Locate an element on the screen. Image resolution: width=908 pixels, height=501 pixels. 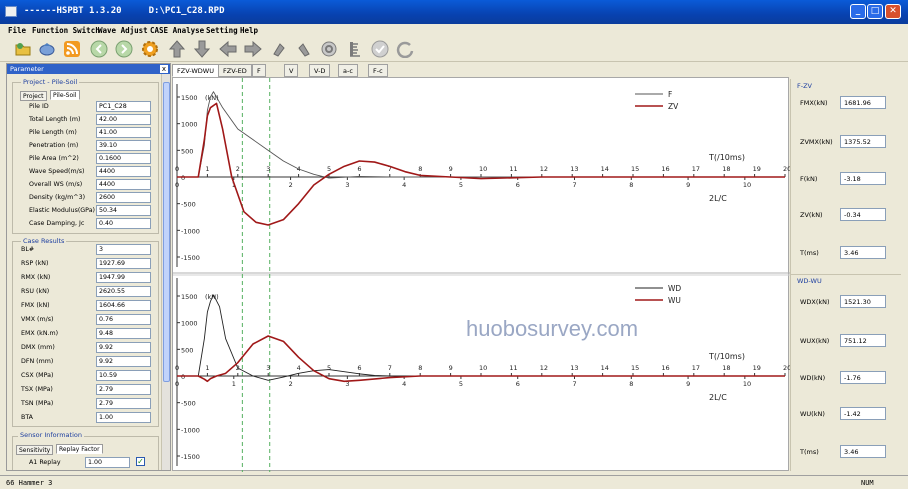
result-value-field: 1927.69 is located at coordinates (123, 263).